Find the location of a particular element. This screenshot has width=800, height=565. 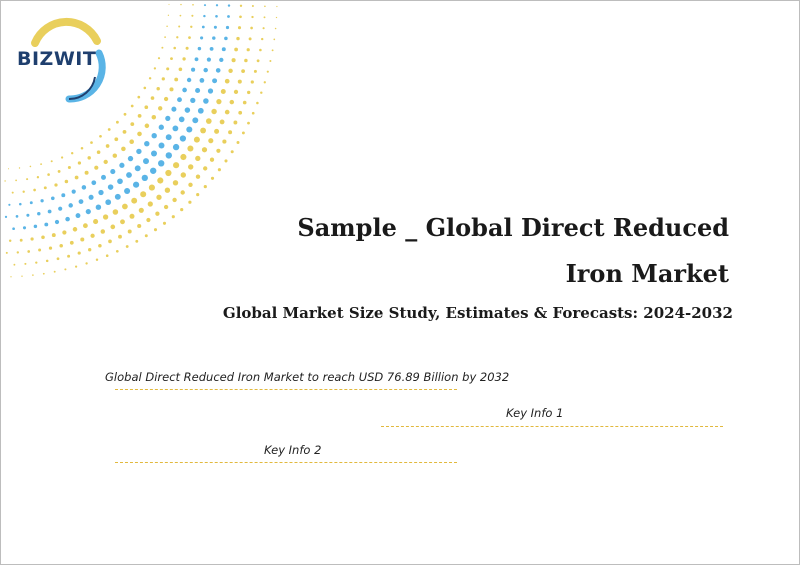

key-info-1: Key Info 1 is located at coordinates (535, 413).